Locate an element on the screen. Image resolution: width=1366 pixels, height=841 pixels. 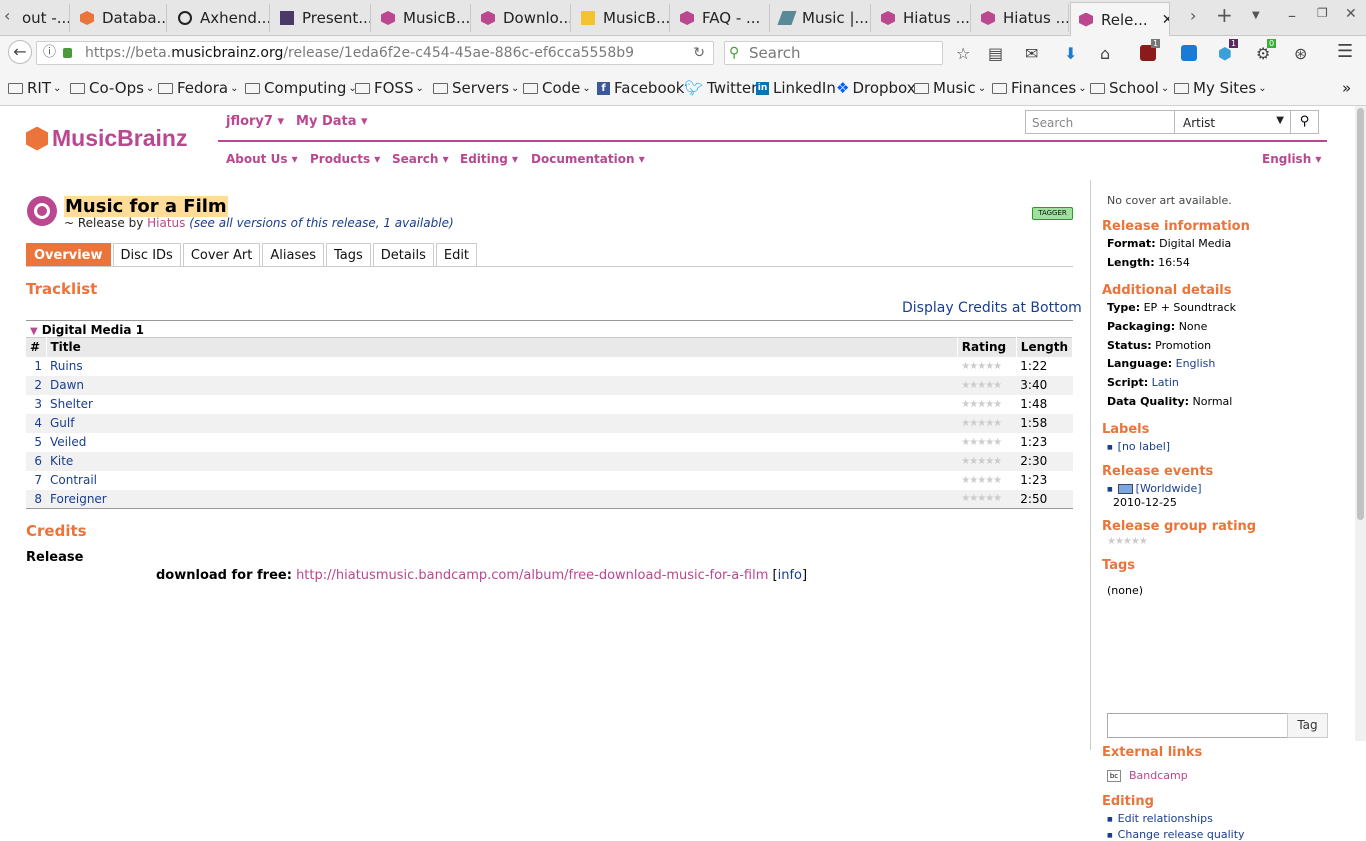
info-icon: ⓘ is located at coordinates (49, 53).